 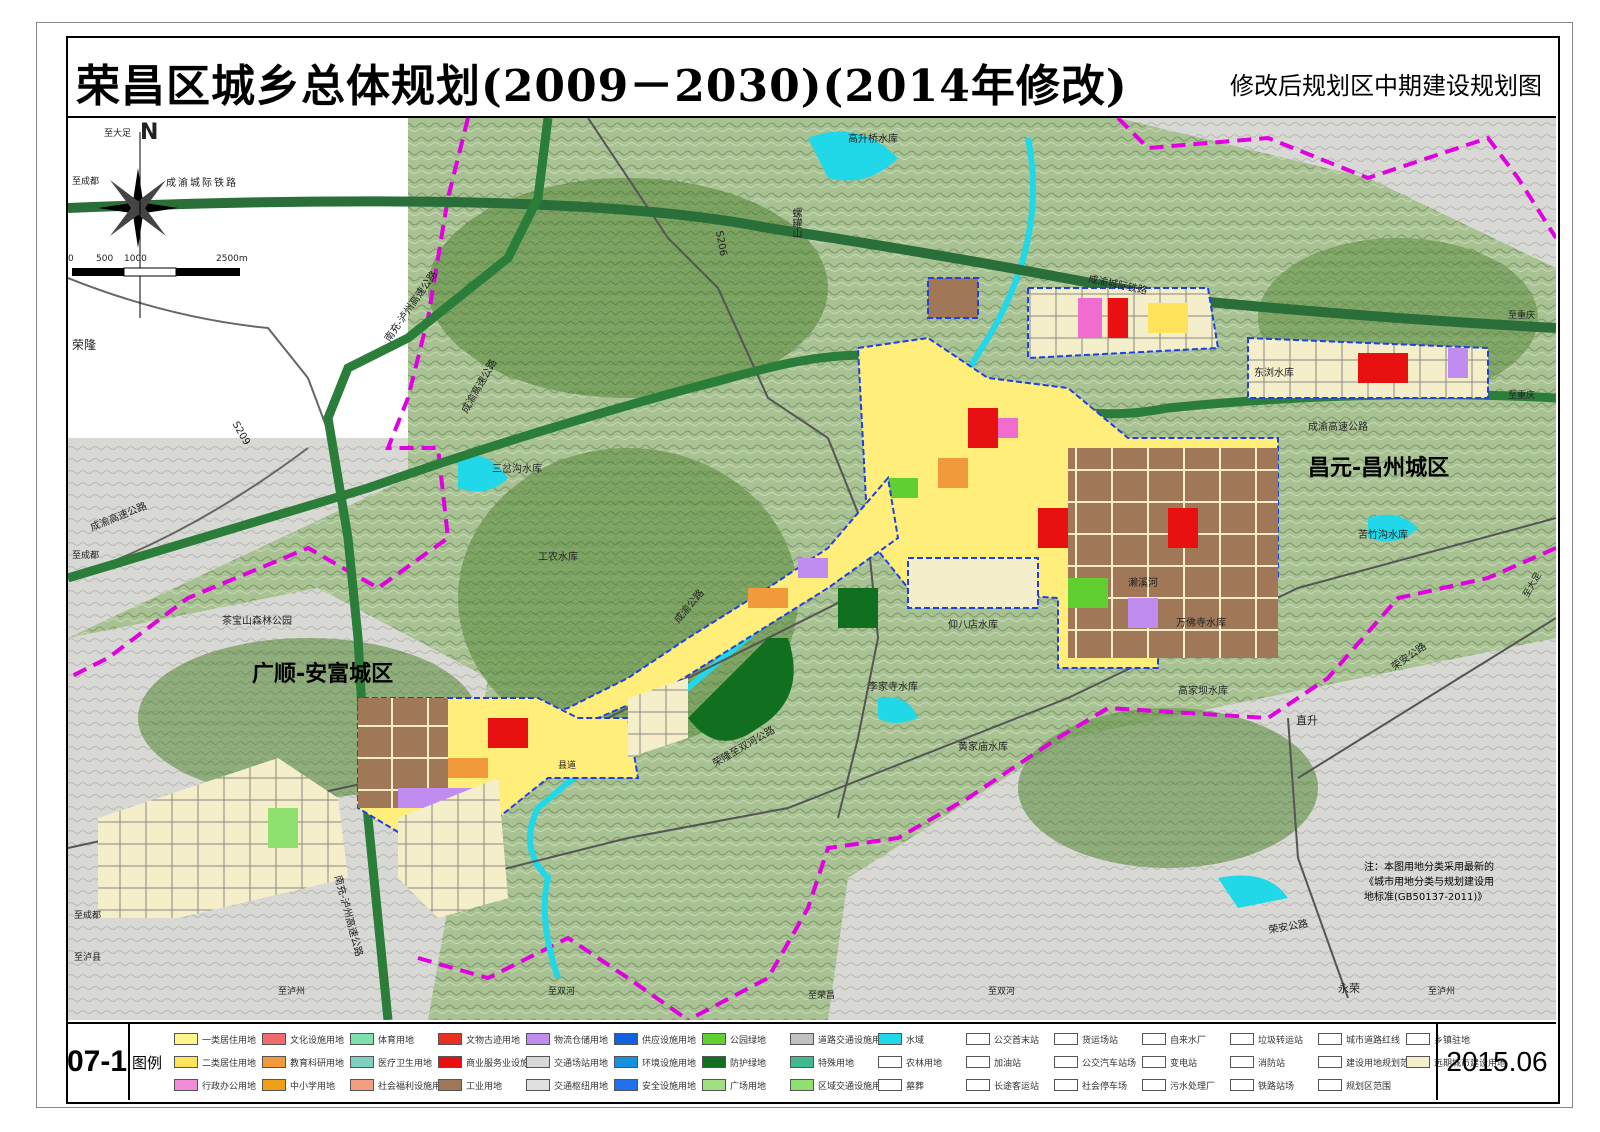 What do you see at coordinates (655, 1039) in the screenshot?
I see `legend-item: 供应设施用地` at bounding box center [655, 1039].